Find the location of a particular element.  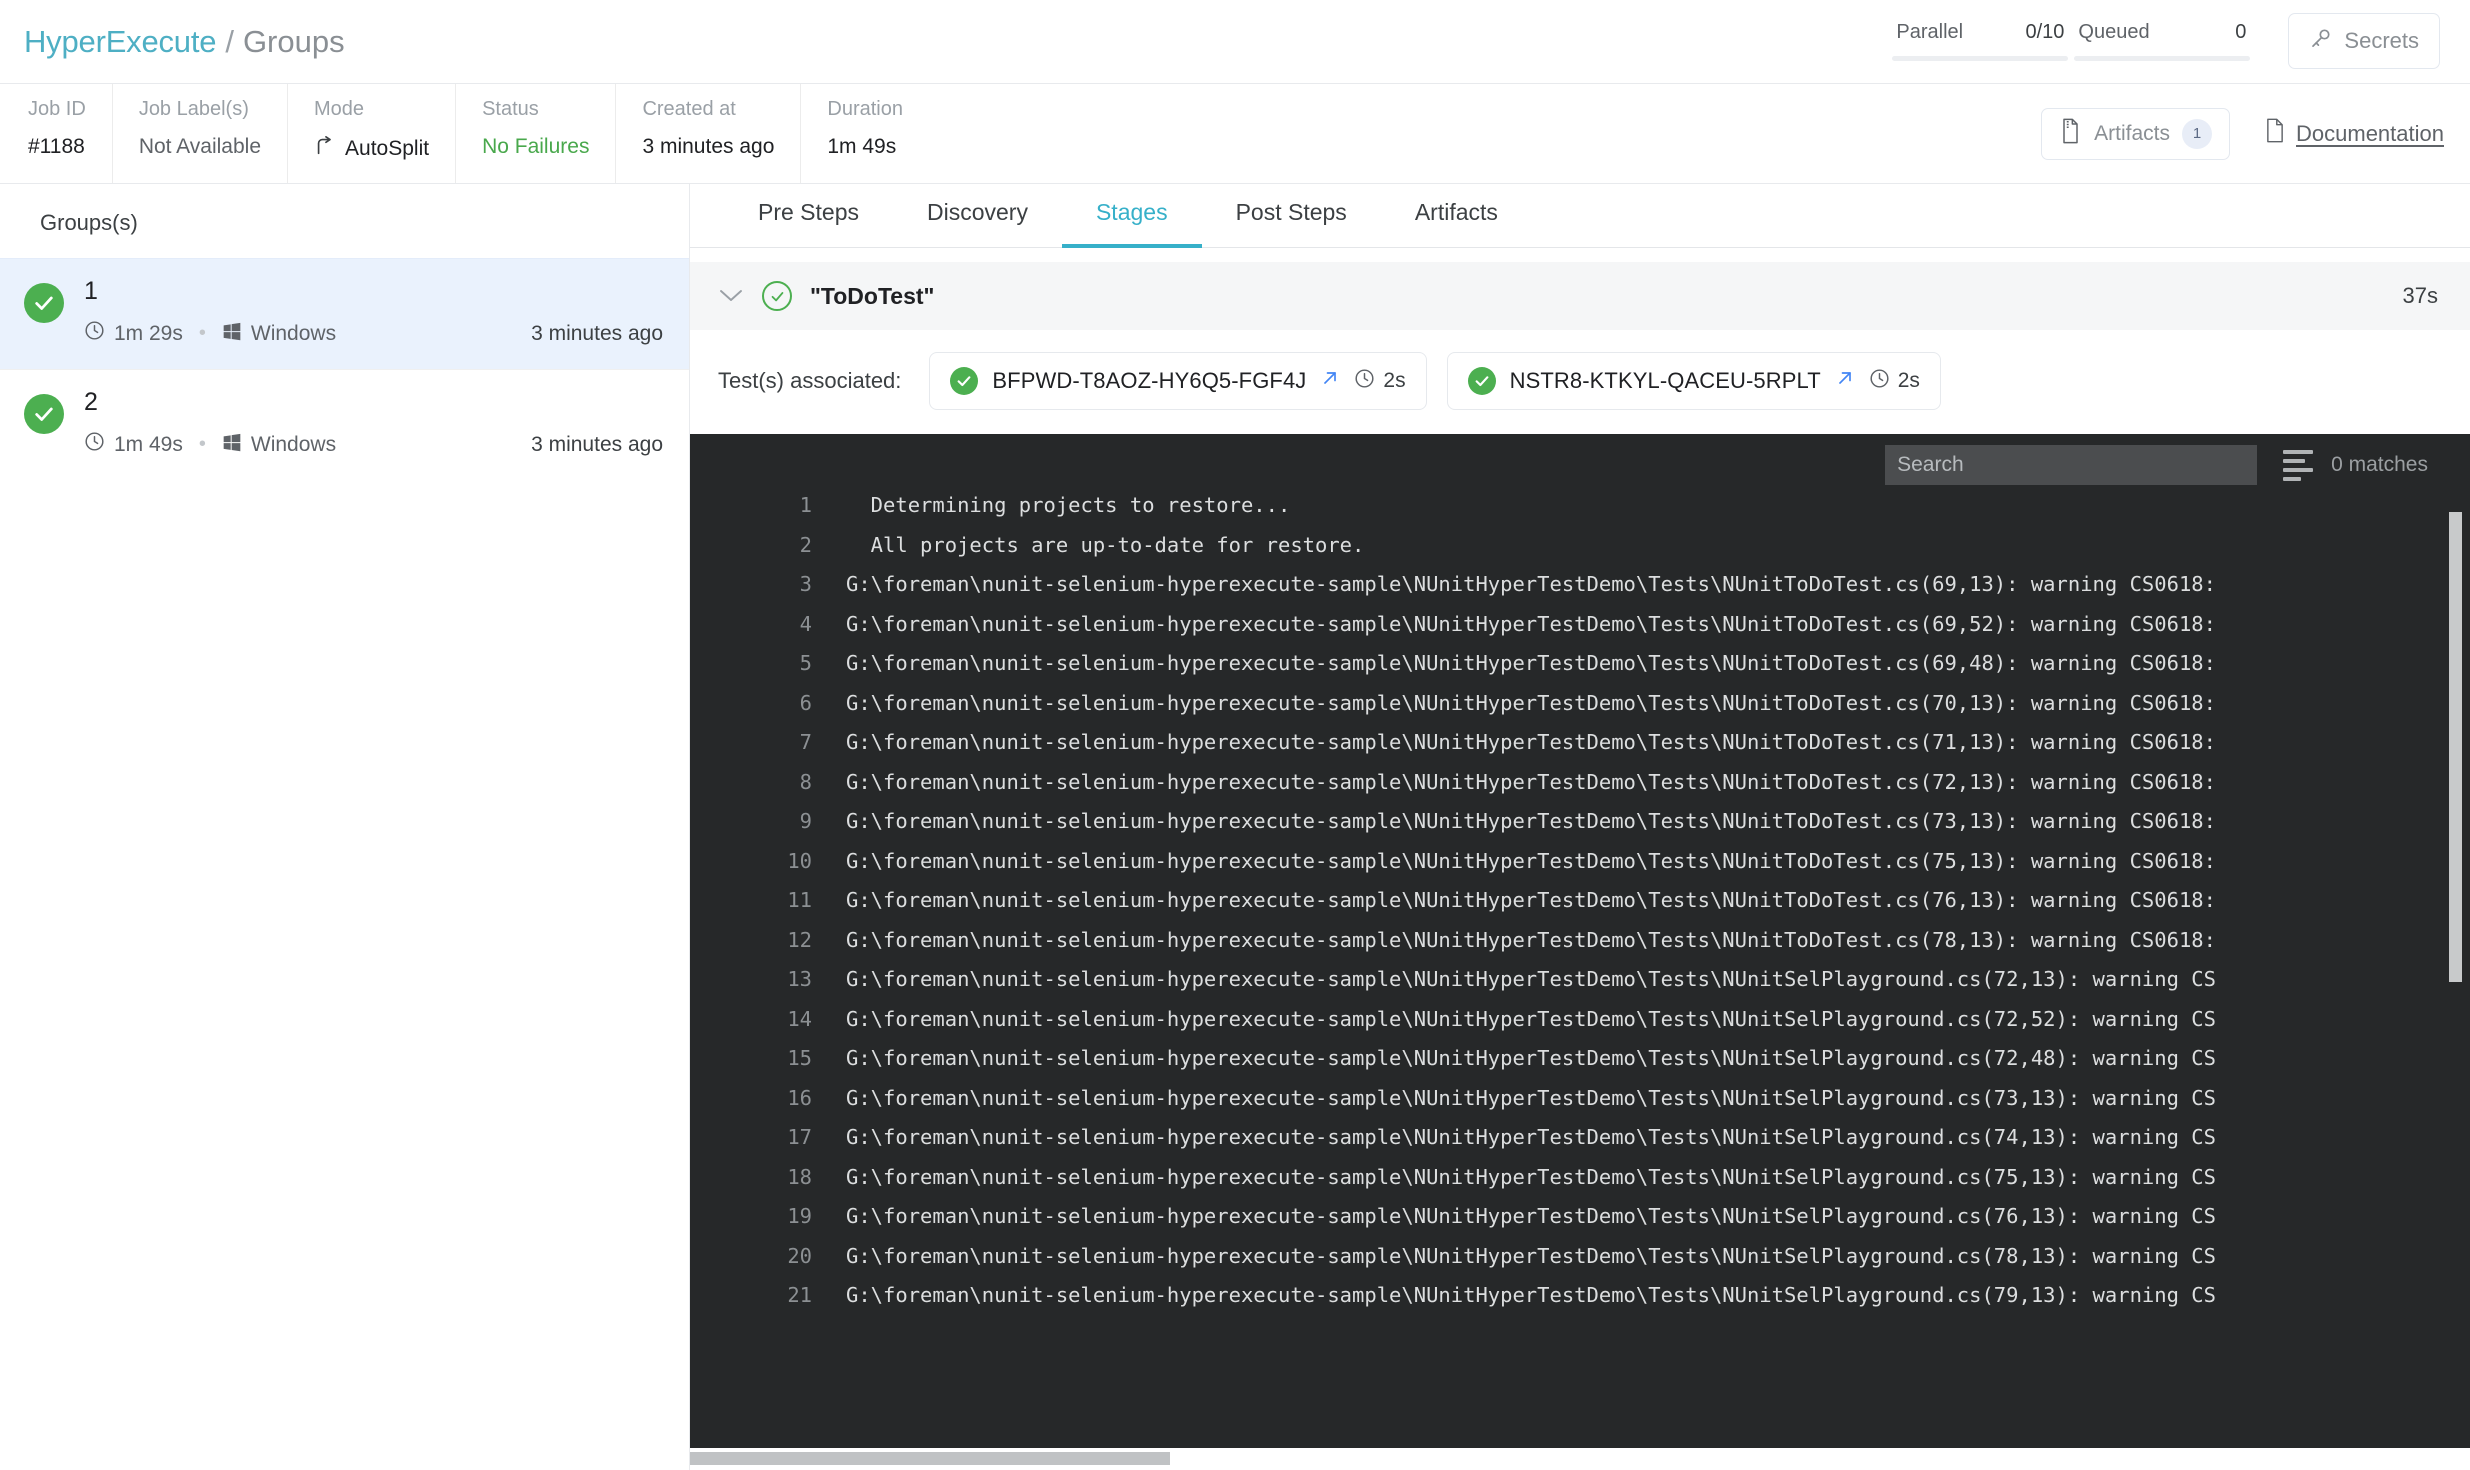

test-duration: 2s is located at coordinates (1894, 381).